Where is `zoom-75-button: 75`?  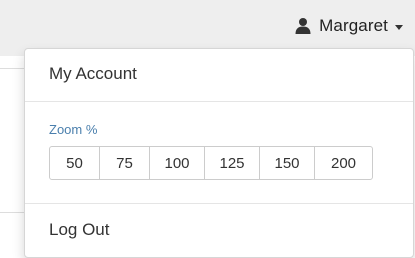 zoom-75-button: 75 is located at coordinates (124, 163).